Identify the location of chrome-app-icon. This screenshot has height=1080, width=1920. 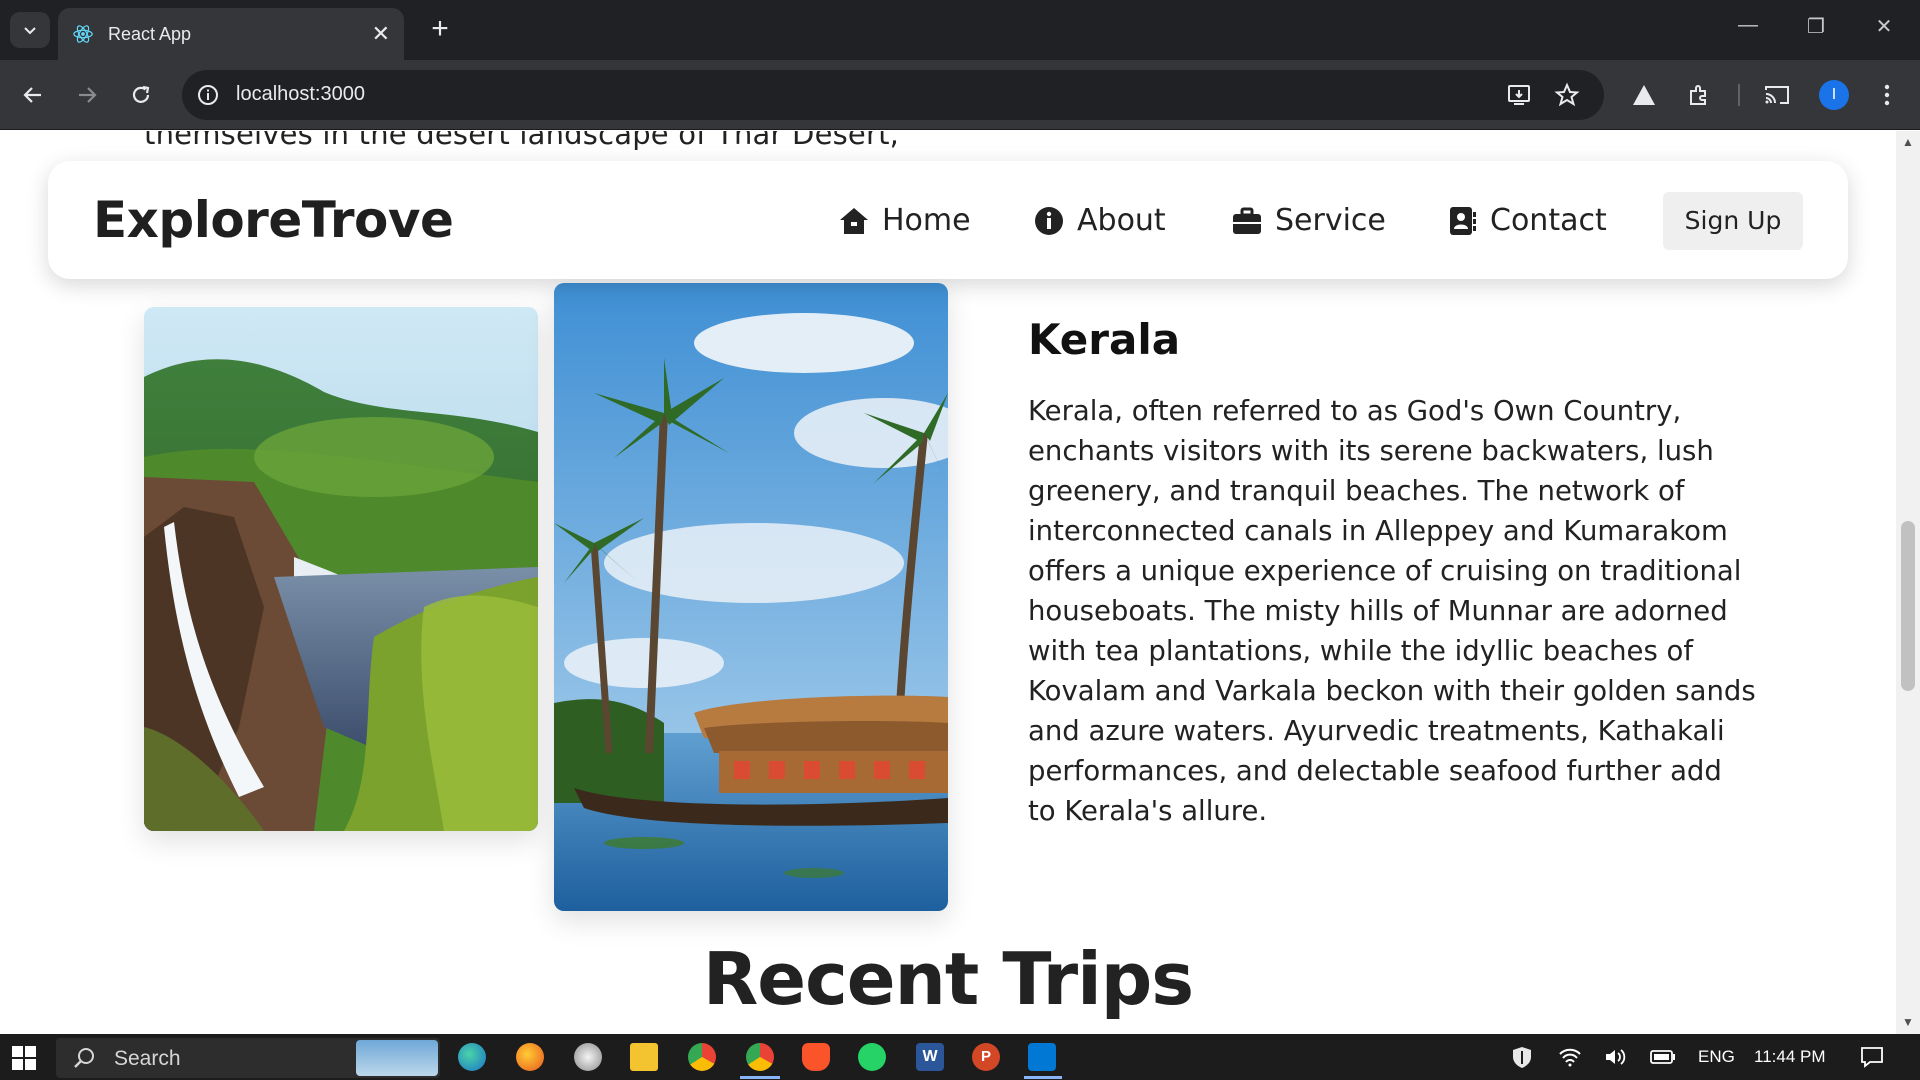
(702, 1057).